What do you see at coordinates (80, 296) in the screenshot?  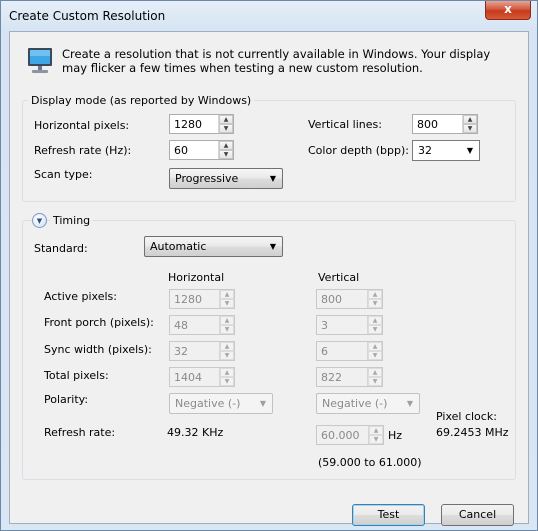 I see `active-pixels-label: Active pixels:` at bounding box center [80, 296].